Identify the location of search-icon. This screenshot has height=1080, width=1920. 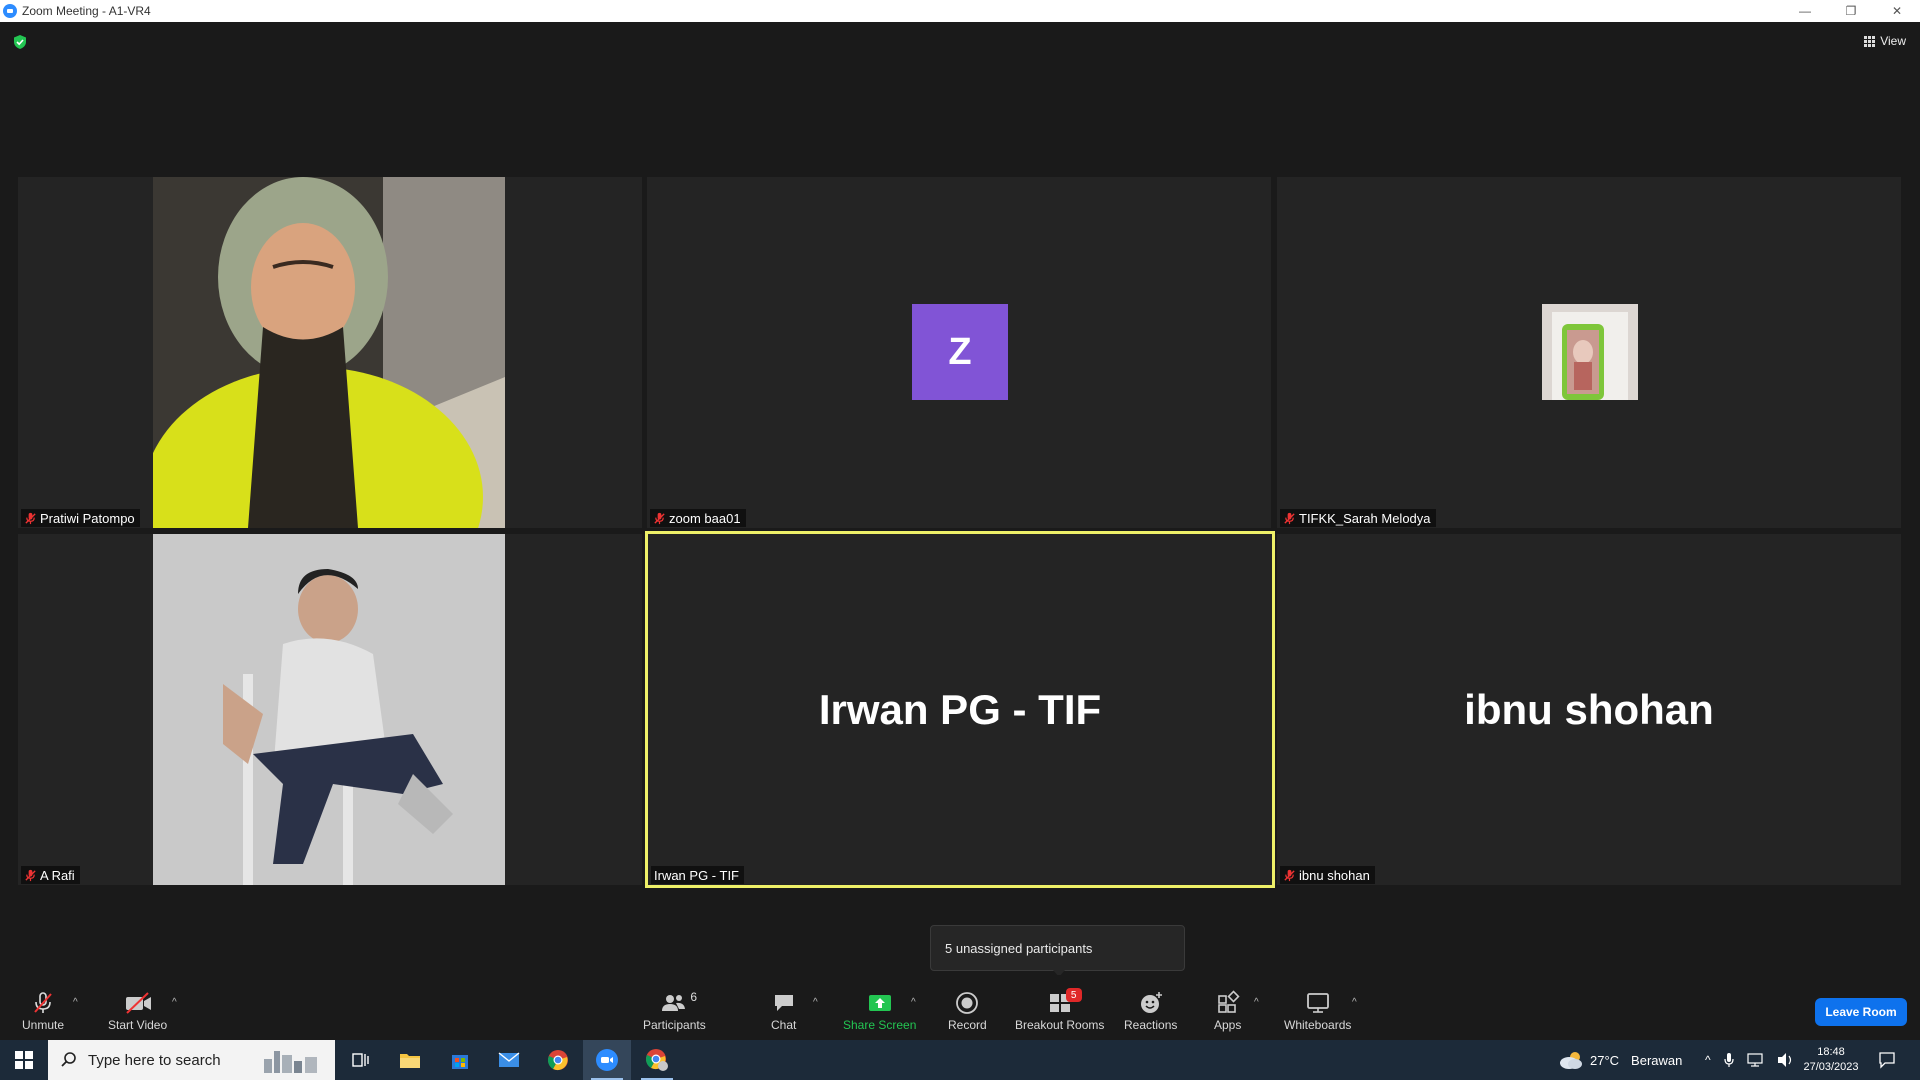
(68, 1059).